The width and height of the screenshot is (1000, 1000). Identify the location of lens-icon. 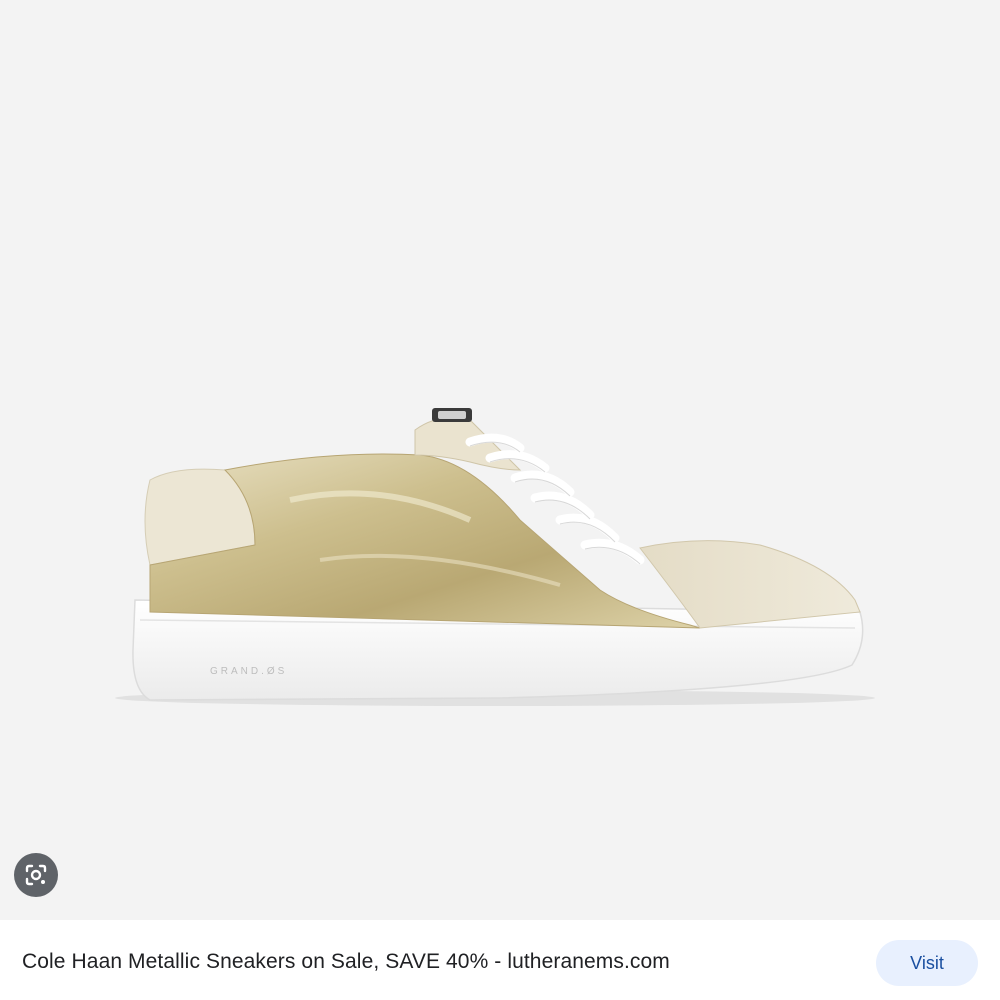
(36, 875).